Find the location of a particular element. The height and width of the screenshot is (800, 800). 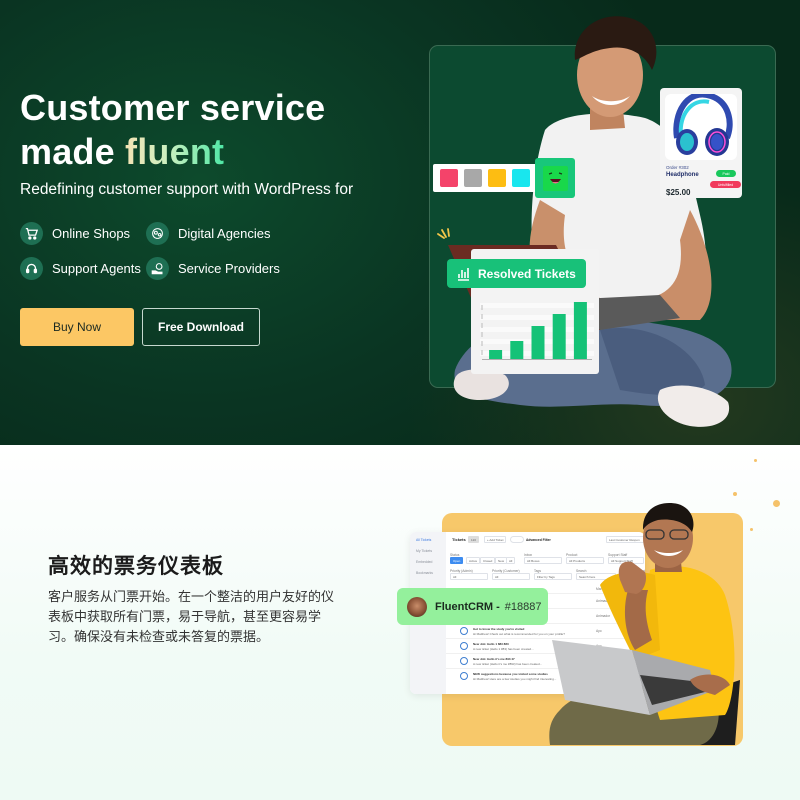

paid-badge: Paid is located at coordinates (726, 173).